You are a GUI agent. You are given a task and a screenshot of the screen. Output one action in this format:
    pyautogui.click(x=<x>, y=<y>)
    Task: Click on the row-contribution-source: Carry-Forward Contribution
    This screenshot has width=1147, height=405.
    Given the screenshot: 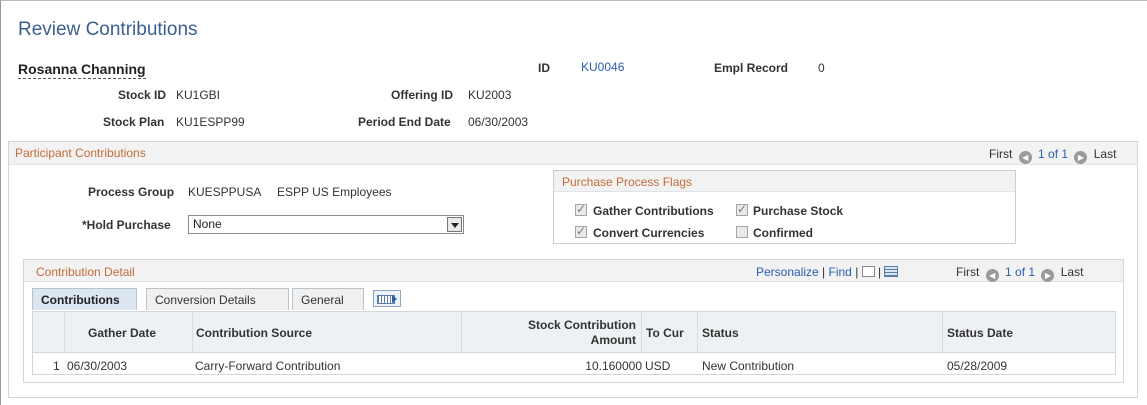 What is the action you would take?
    pyautogui.click(x=268, y=366)
    